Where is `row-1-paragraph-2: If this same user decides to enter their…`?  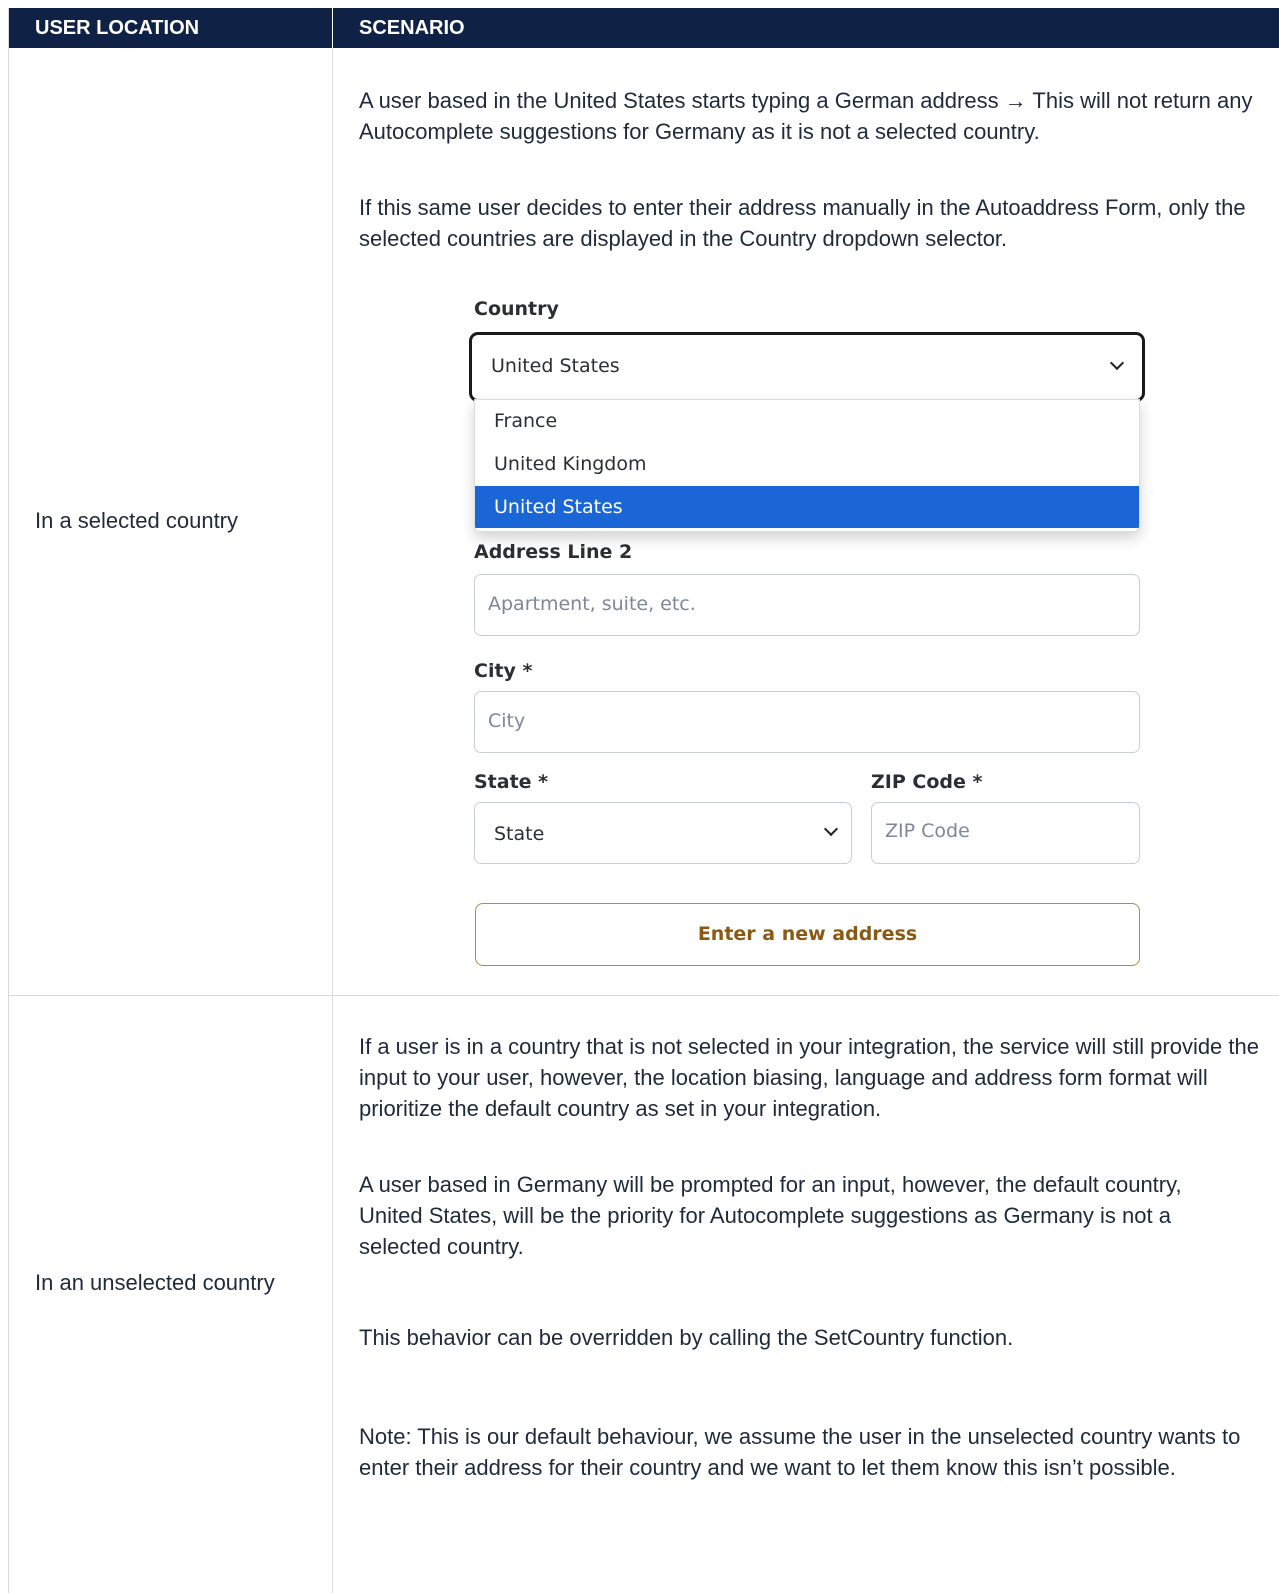
row-1-paragraph-2: If this same user decides to enter their… is located at coordinates (802, 223).